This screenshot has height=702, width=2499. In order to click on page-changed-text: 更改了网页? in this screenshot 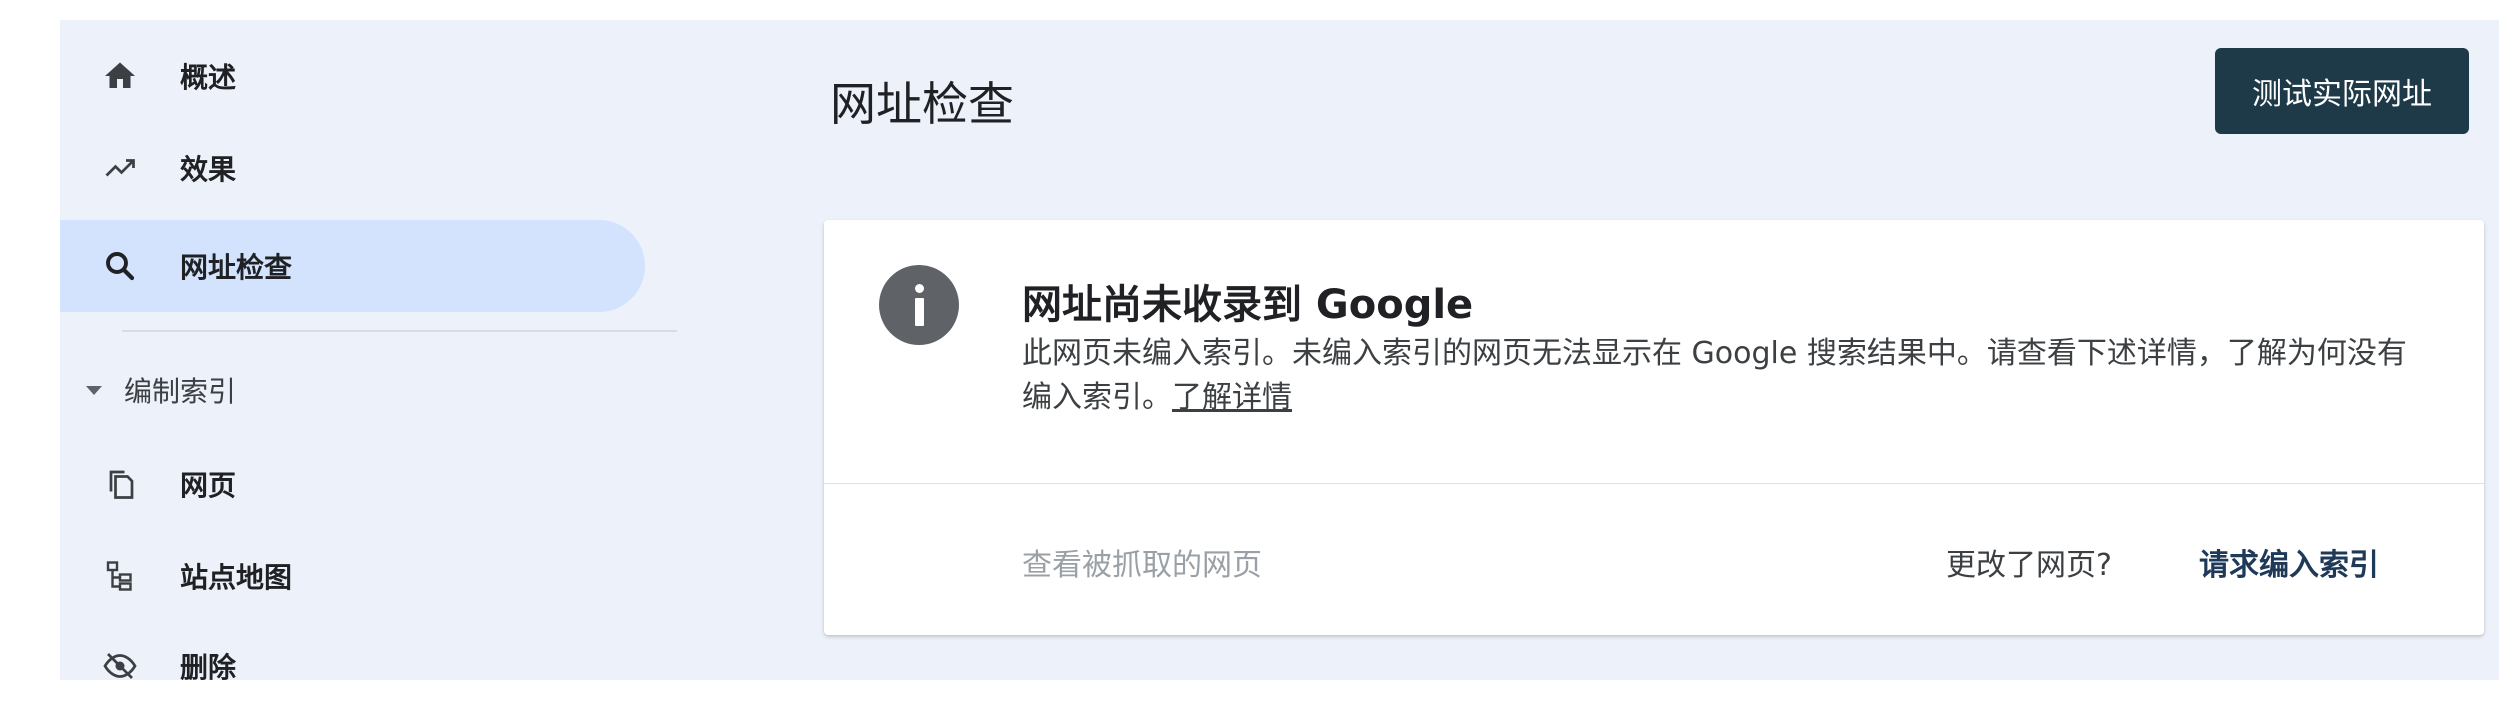, I will do `click(2029, 565)`.